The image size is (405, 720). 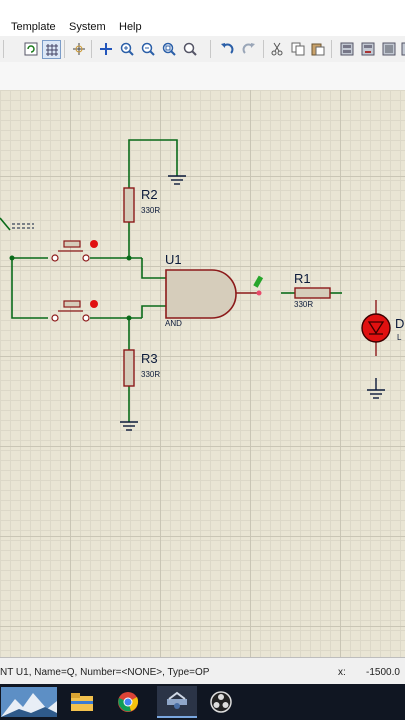 What do you see at coordinates (30, 48) in the screenshot?
I see `refresh-icon` at bounding box center [30, 48].